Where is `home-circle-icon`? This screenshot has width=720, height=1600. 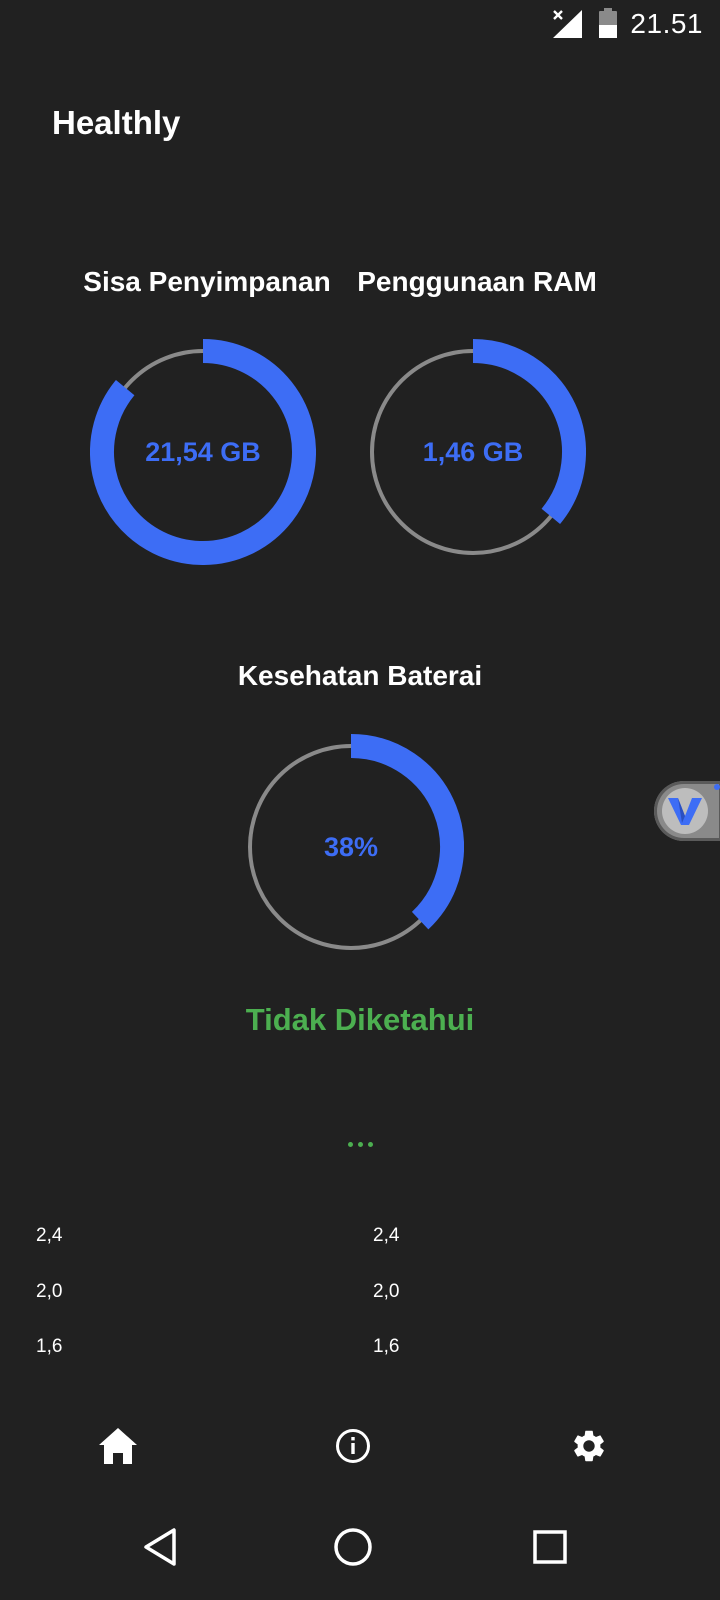
home-circle-icon is located at coordinates (353, 1549).